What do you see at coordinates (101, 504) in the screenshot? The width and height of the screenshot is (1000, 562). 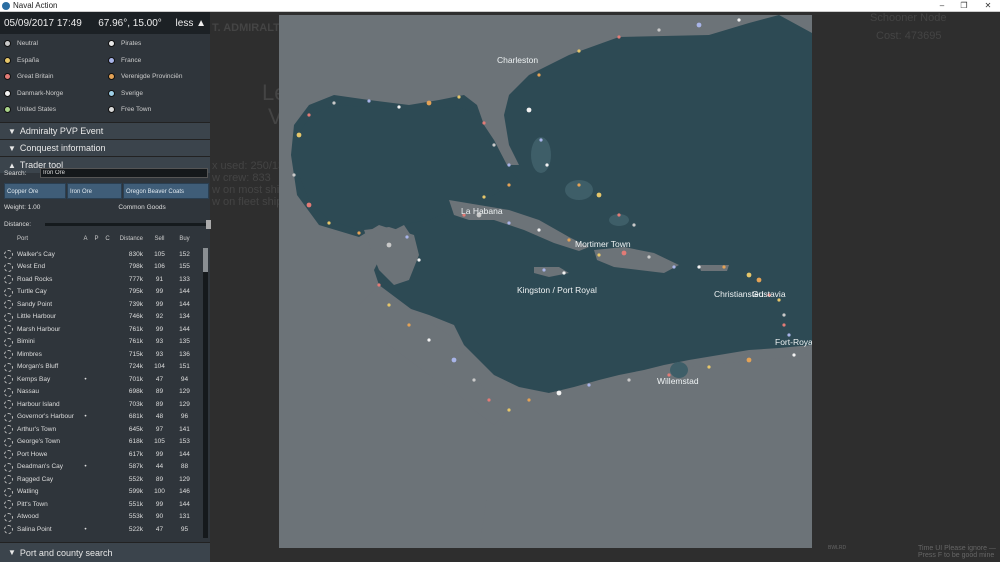 I see `table-row: Pitt's Town 551k 99 144` at bounding box center [101, 504].